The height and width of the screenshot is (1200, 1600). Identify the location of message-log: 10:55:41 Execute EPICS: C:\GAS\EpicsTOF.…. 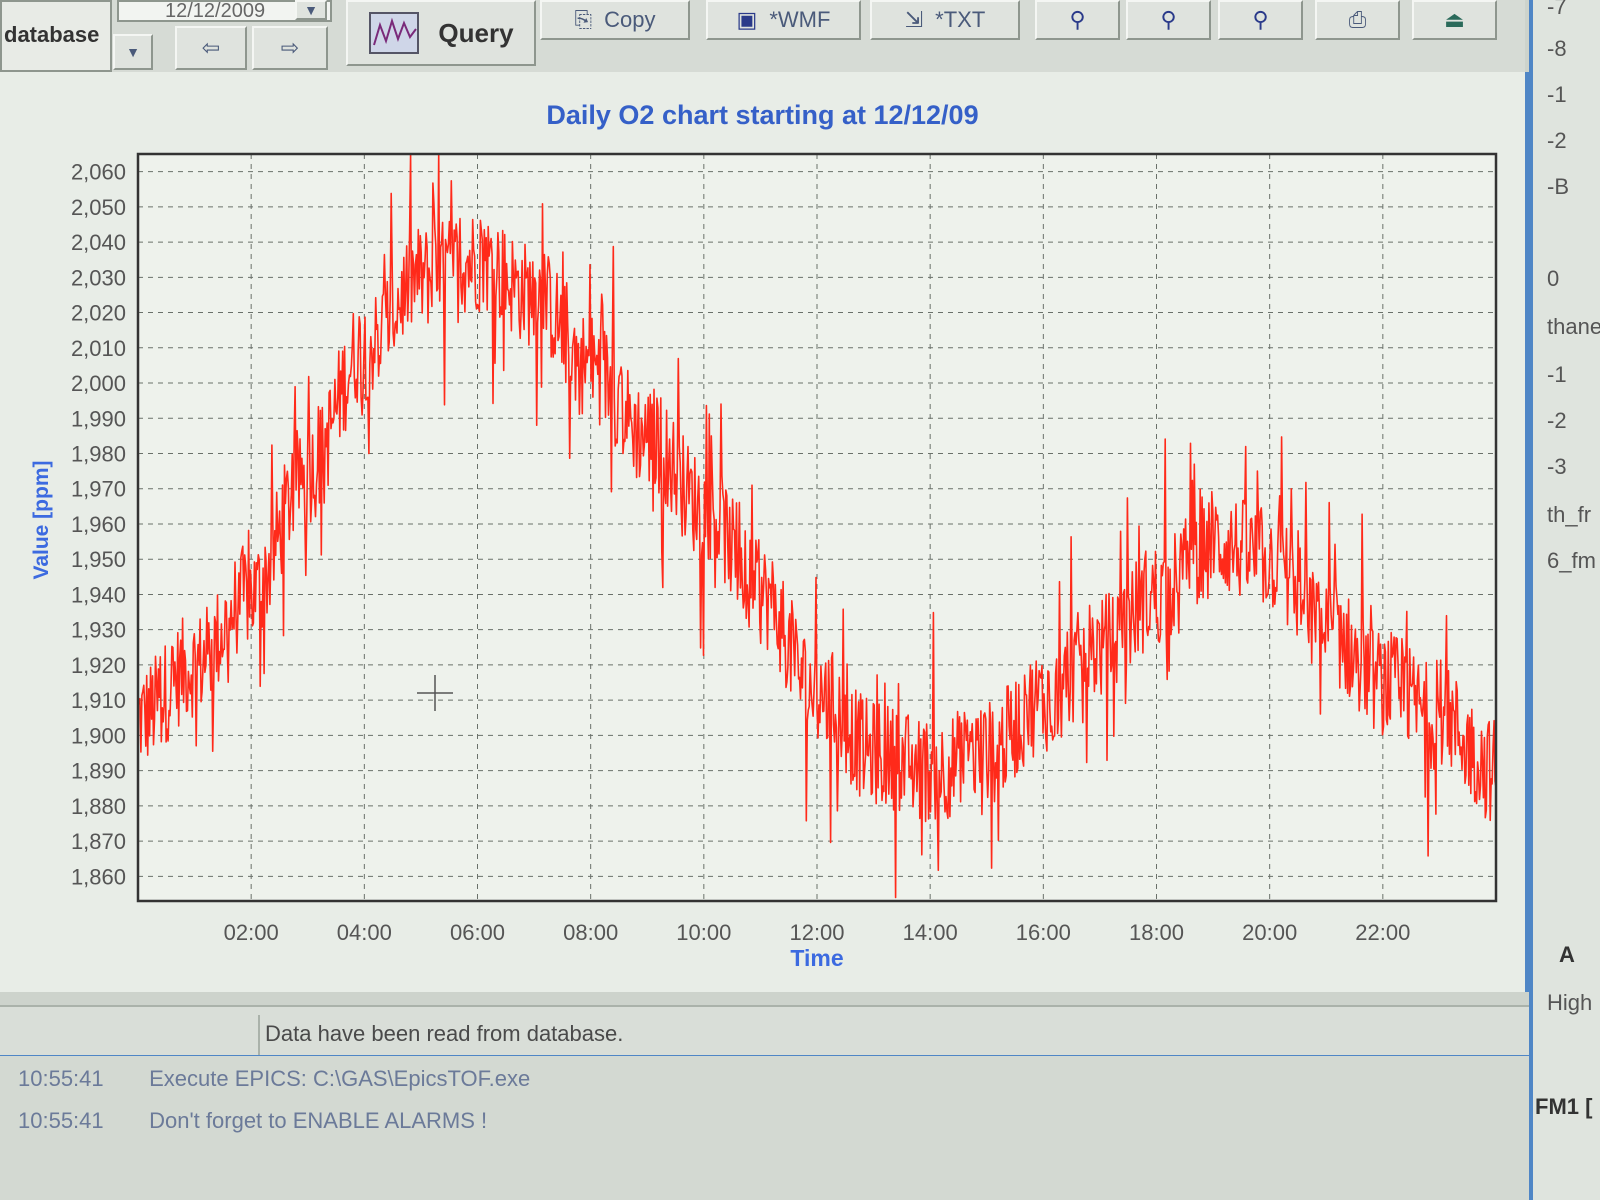
(765, 1128).